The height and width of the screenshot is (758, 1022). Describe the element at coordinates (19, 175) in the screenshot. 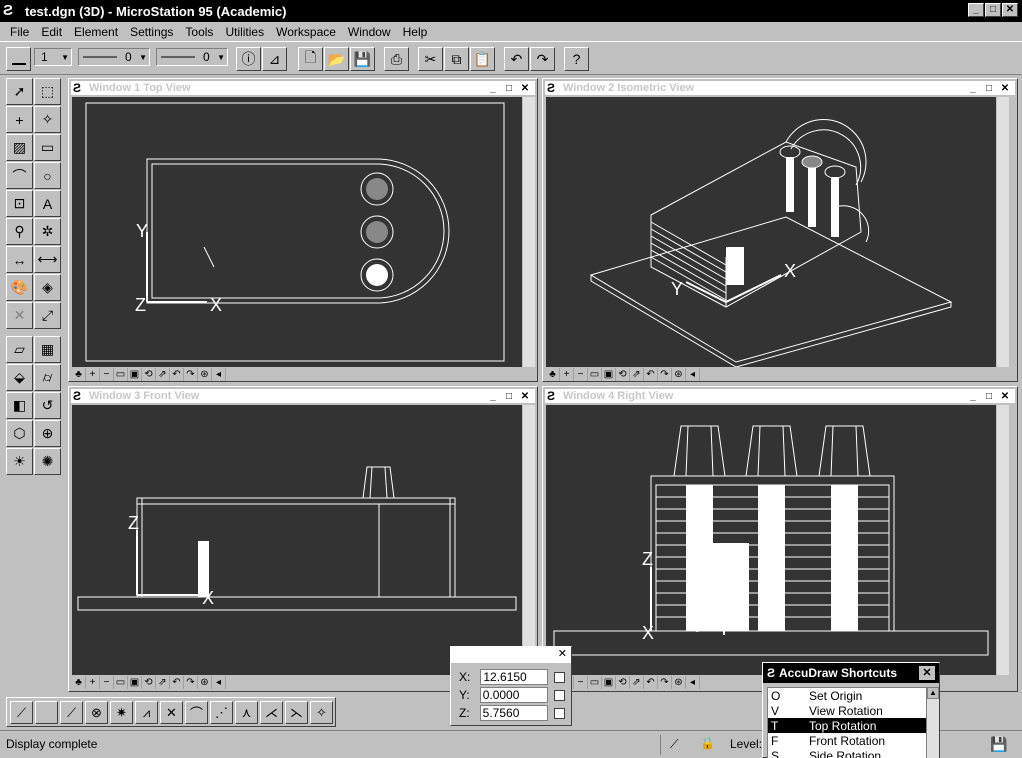

I see `arc-icon: ⌒` at that location.